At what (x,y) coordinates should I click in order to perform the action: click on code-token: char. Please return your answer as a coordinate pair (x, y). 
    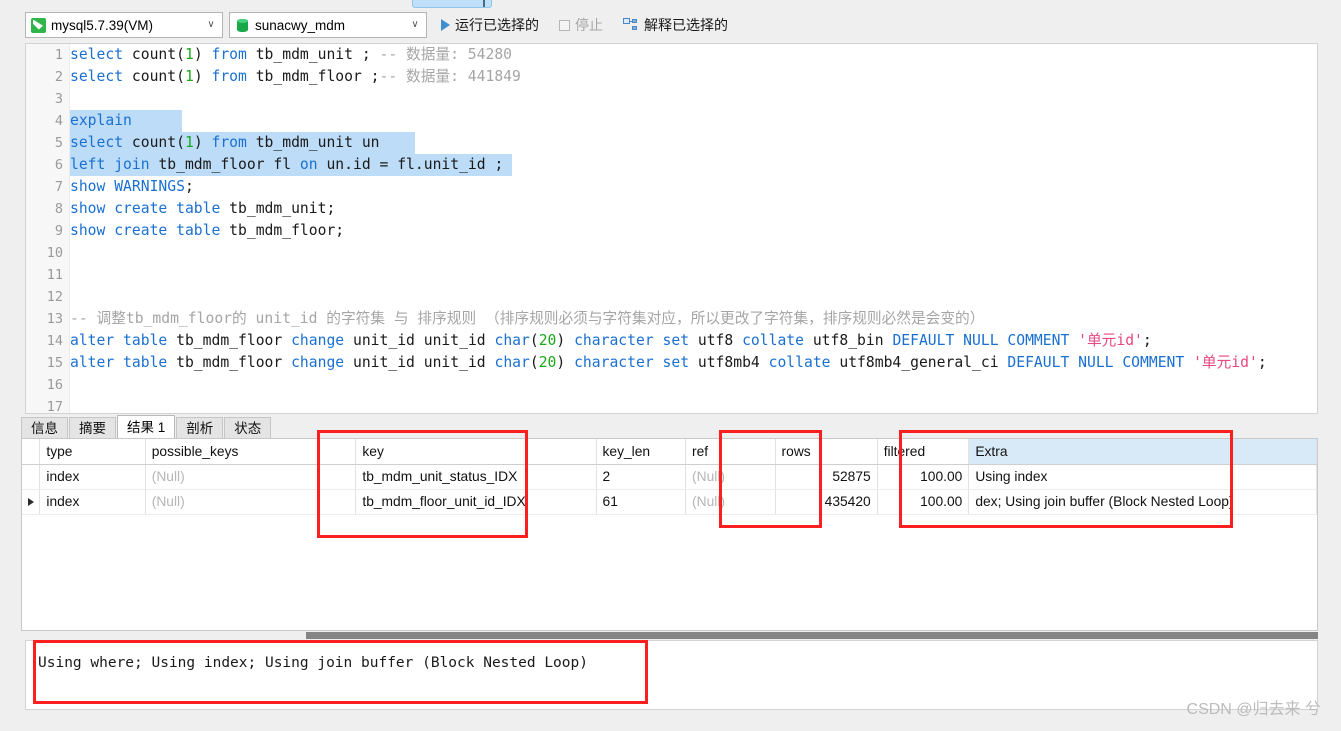
    Looking at the image, I should click on (512, 340).